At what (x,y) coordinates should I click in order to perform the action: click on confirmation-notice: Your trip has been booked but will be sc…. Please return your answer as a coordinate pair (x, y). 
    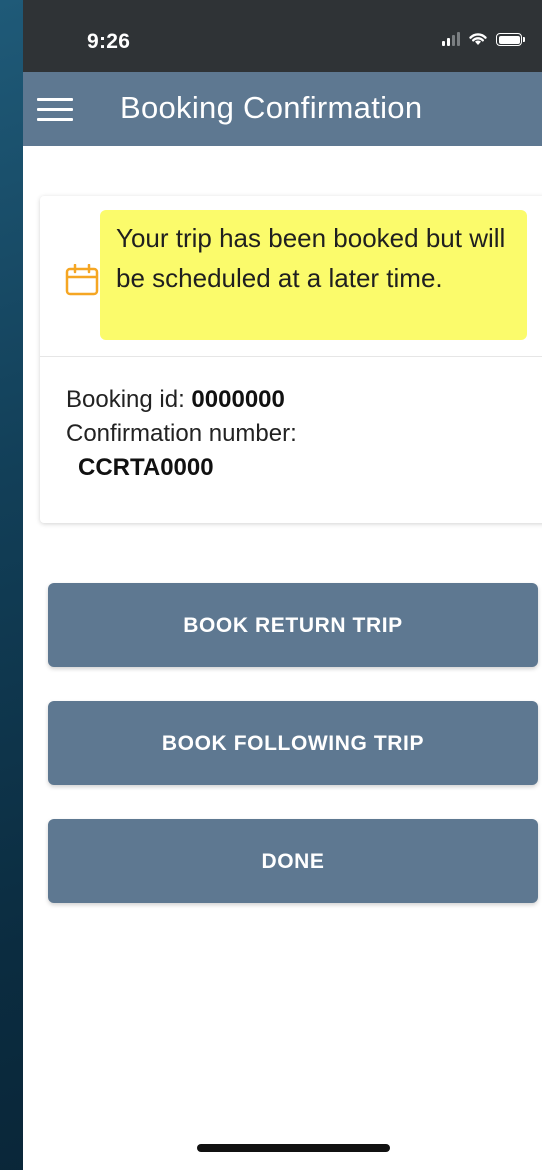
    Looking at the image, I should click on (291, 276).